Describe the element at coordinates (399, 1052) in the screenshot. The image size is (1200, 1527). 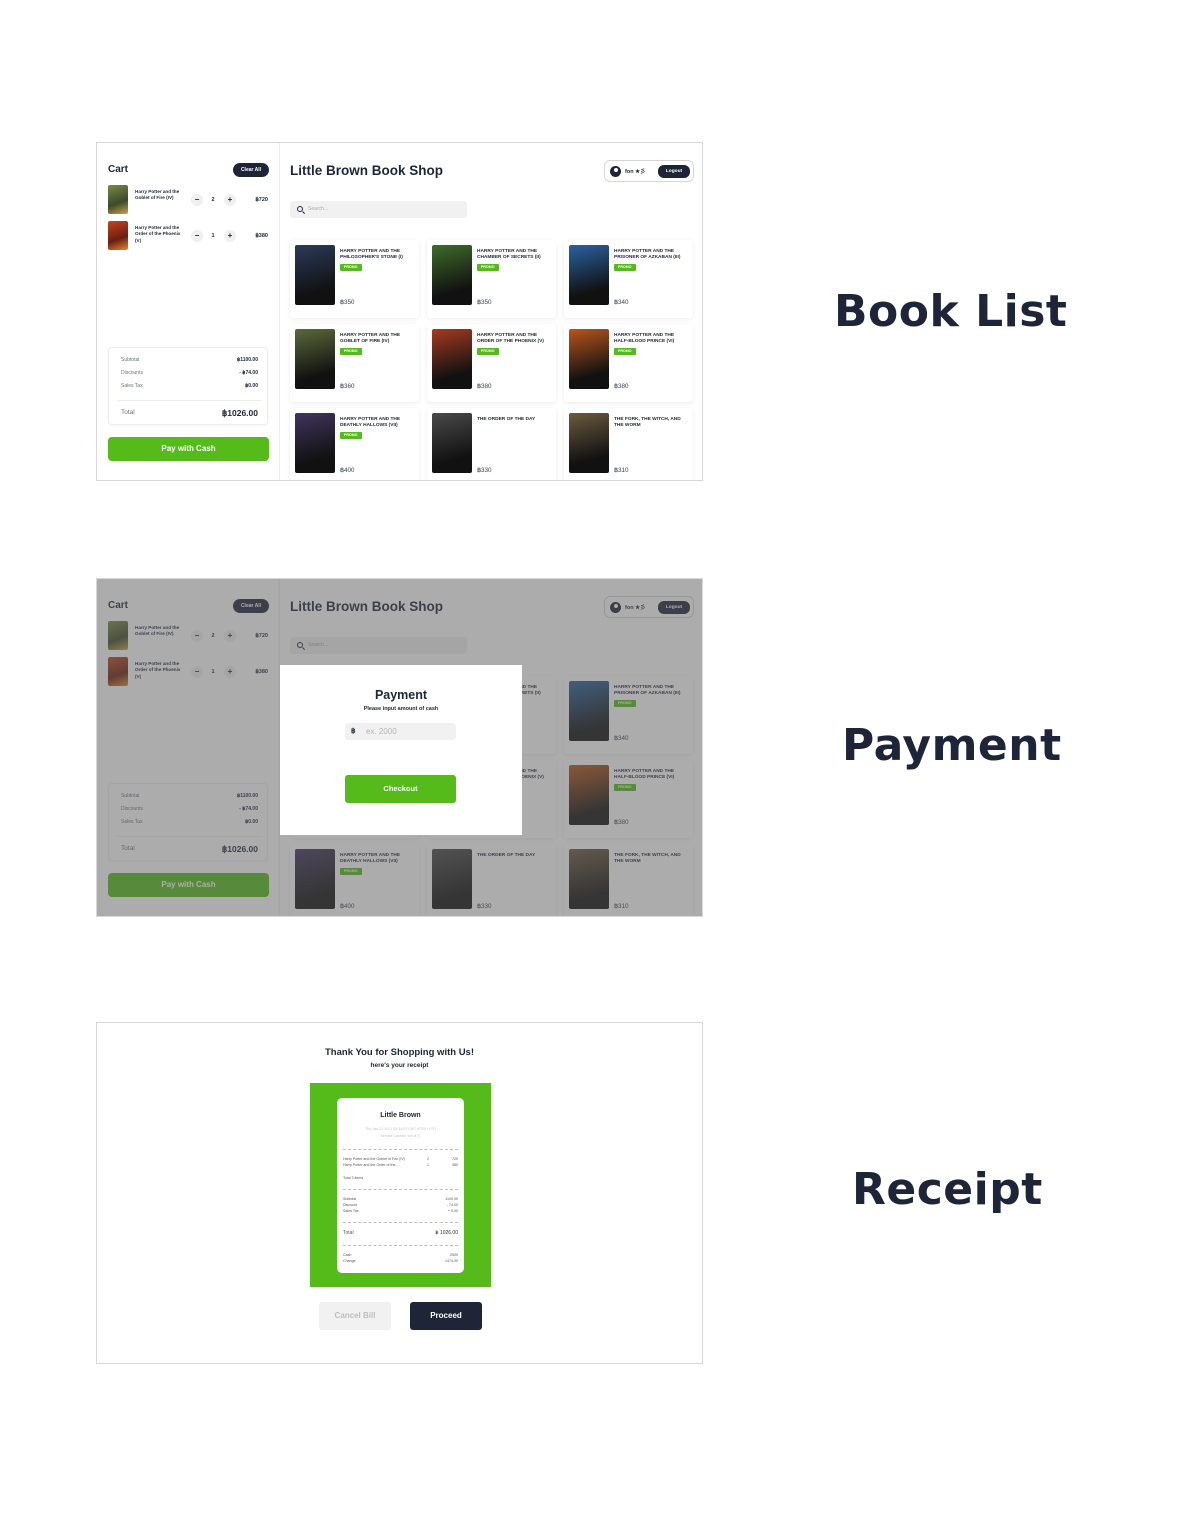
I see `receipt-thanks-heading: Thank You for Shopping with Us!` at that location.